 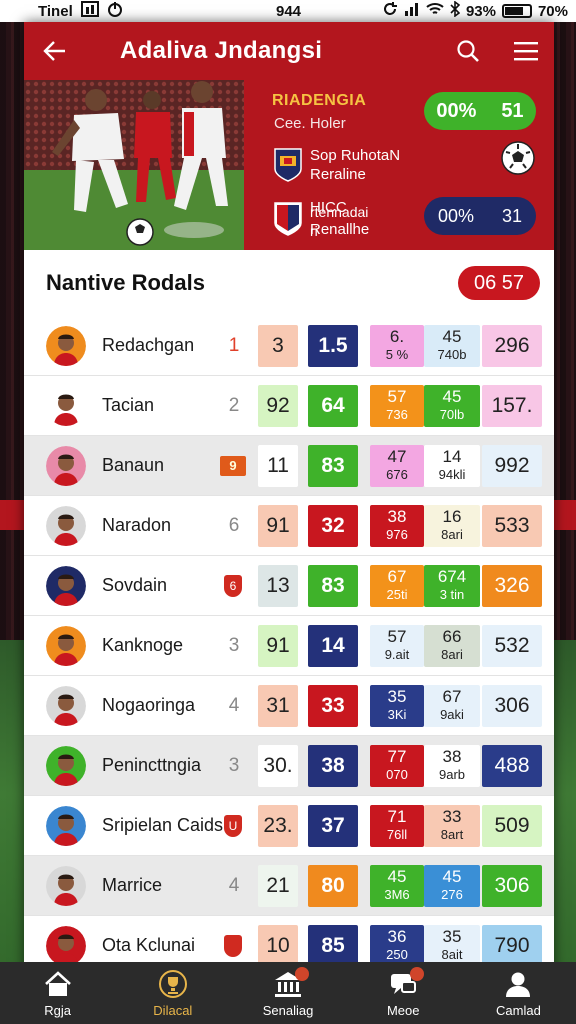 I want to click on battery-percent-right: 70%, so click(x=552, y=11).